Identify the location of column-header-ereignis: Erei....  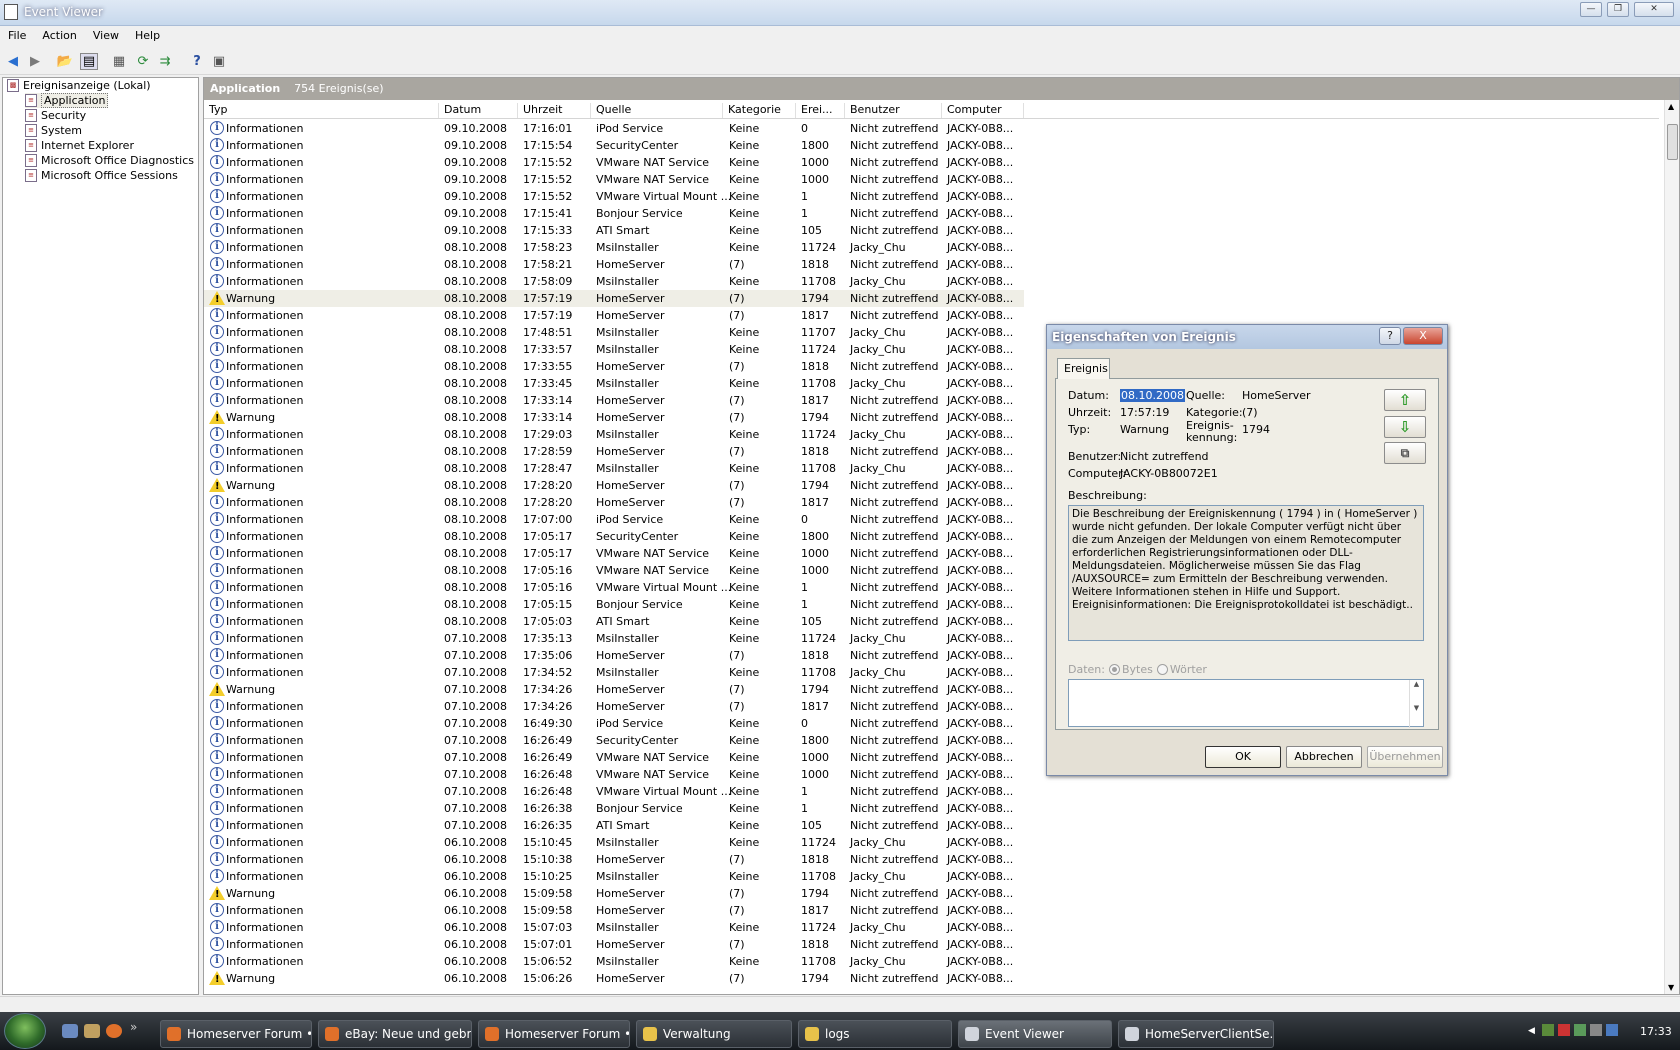
(820, 110).